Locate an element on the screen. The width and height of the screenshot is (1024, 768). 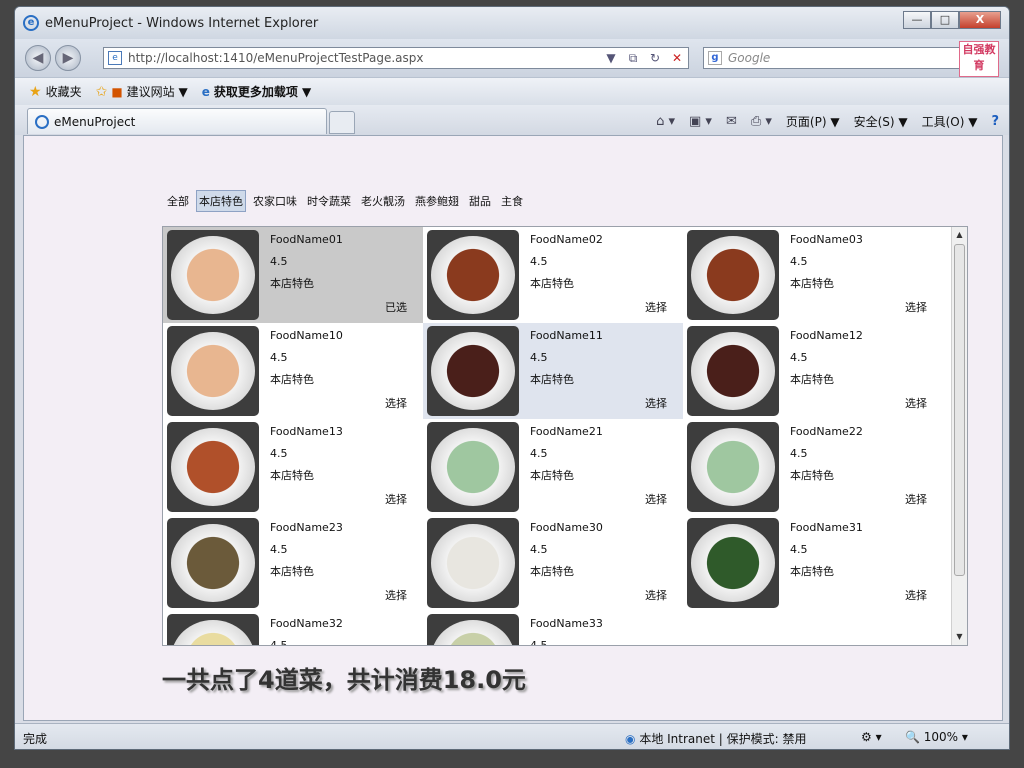
page-menu: 页面(P) ▼ is located at coordinates (813, 121).